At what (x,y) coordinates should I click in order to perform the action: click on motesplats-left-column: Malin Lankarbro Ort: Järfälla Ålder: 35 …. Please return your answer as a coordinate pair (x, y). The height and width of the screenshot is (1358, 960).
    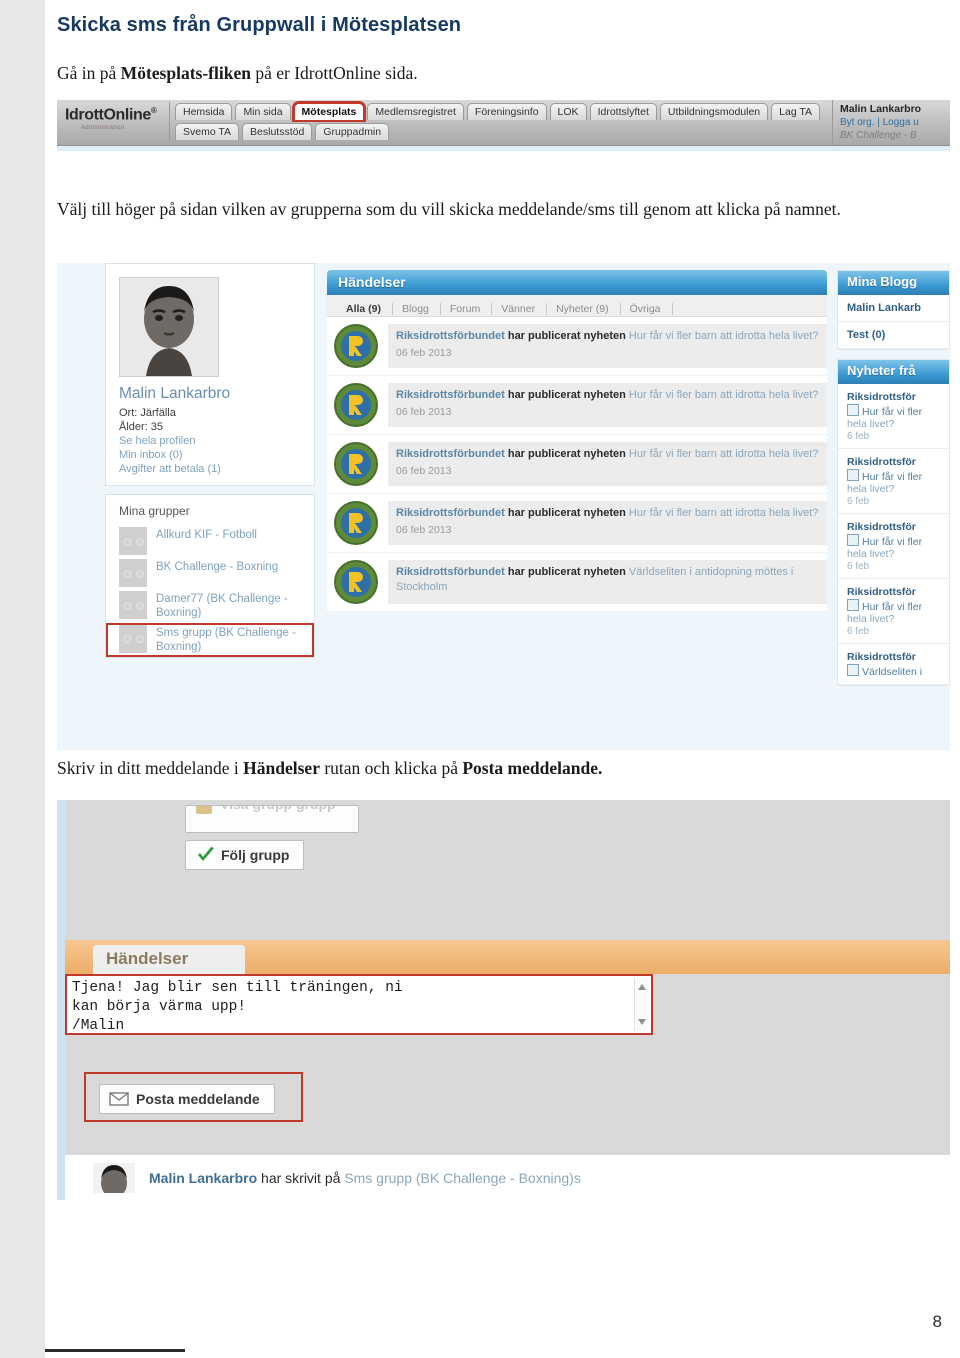
    Looking at the image, I should click on (210, 464).